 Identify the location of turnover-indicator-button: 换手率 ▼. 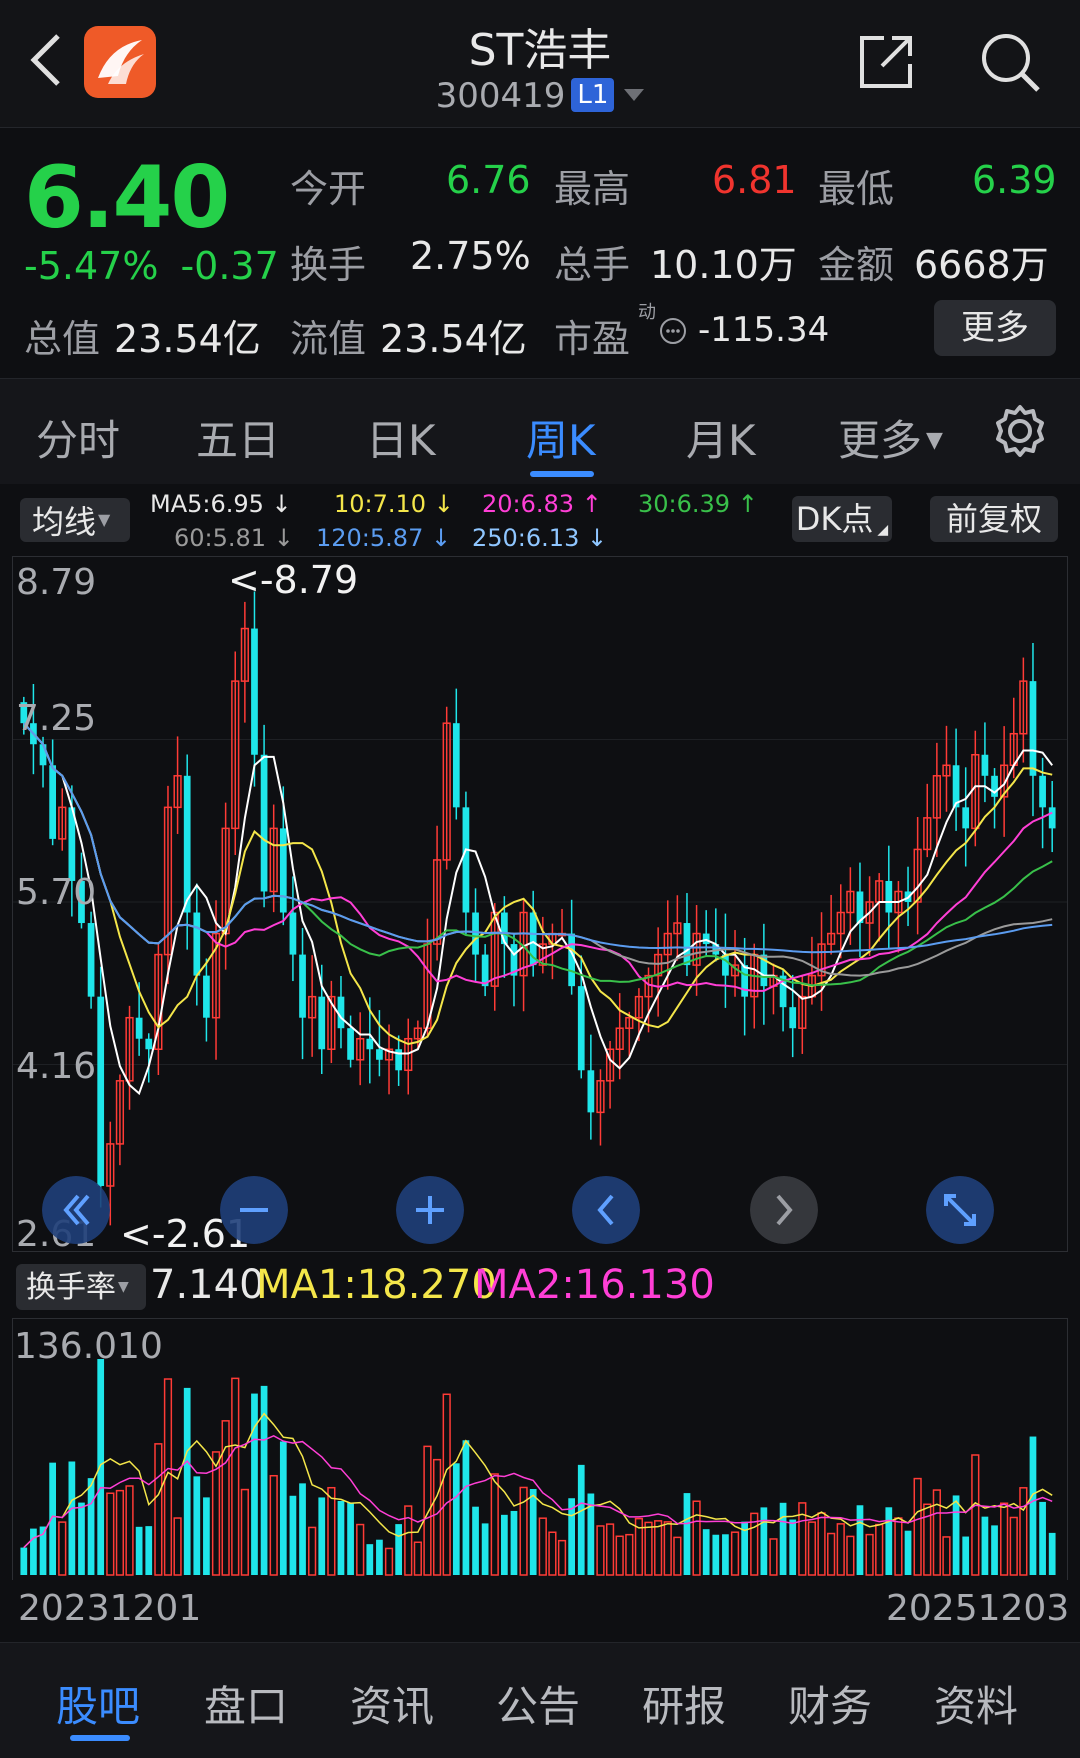
(81, 1287).